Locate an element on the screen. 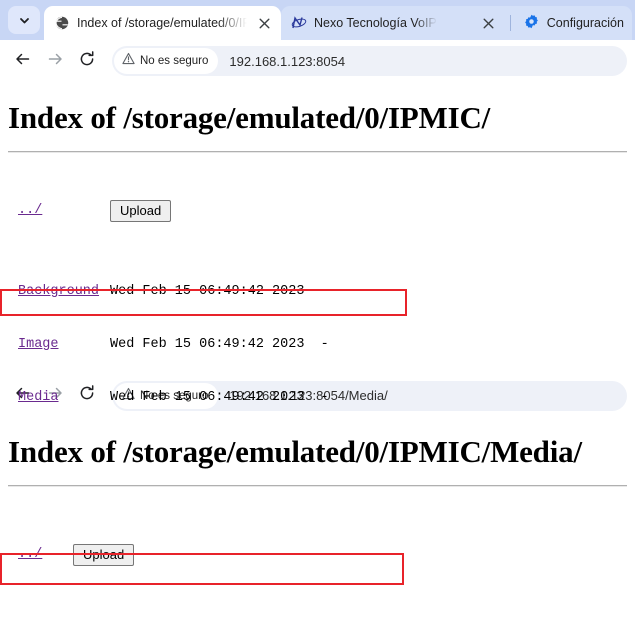 The height and width of the screenshot is (631, 635). reload-button is located at coordinates (87, 61).